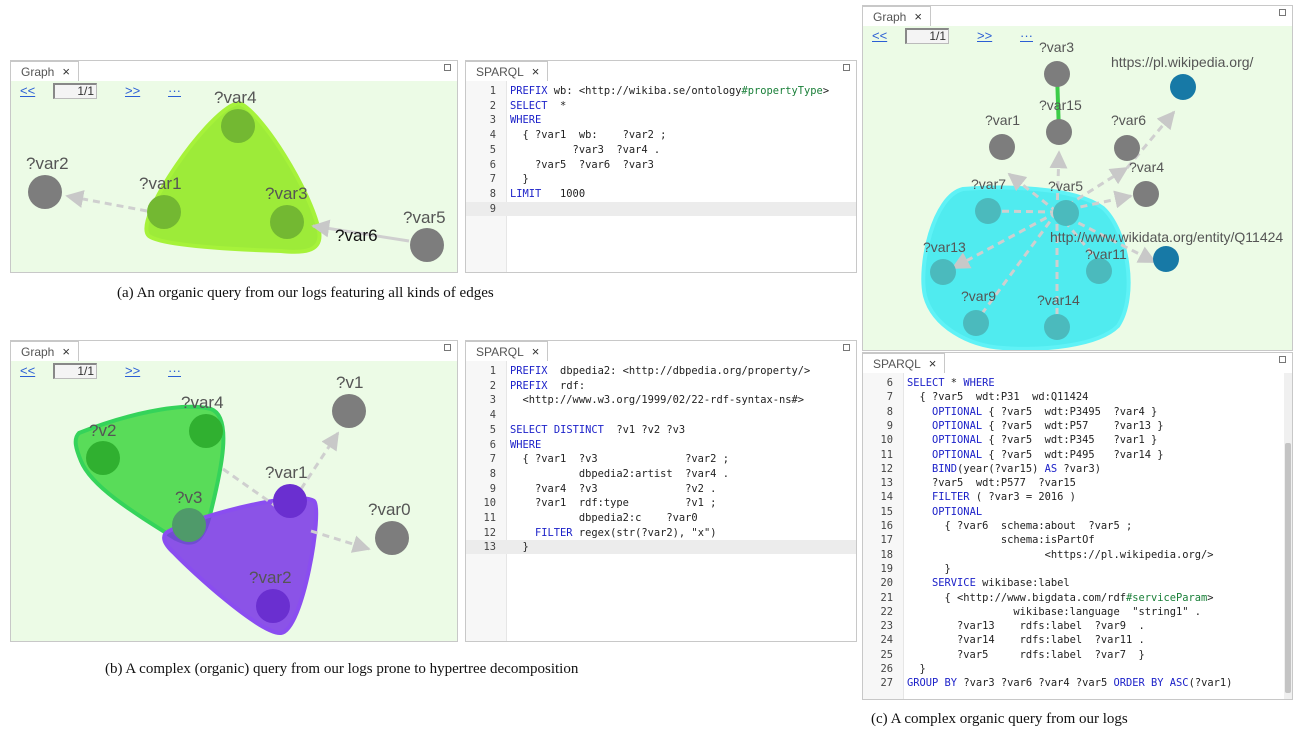 This screenshot has height=738, width=1293. What do you see at coordinates (944, 512) in the screenshot?
I see `code-line: OPTIONAL` at bounding box center [944, 512].